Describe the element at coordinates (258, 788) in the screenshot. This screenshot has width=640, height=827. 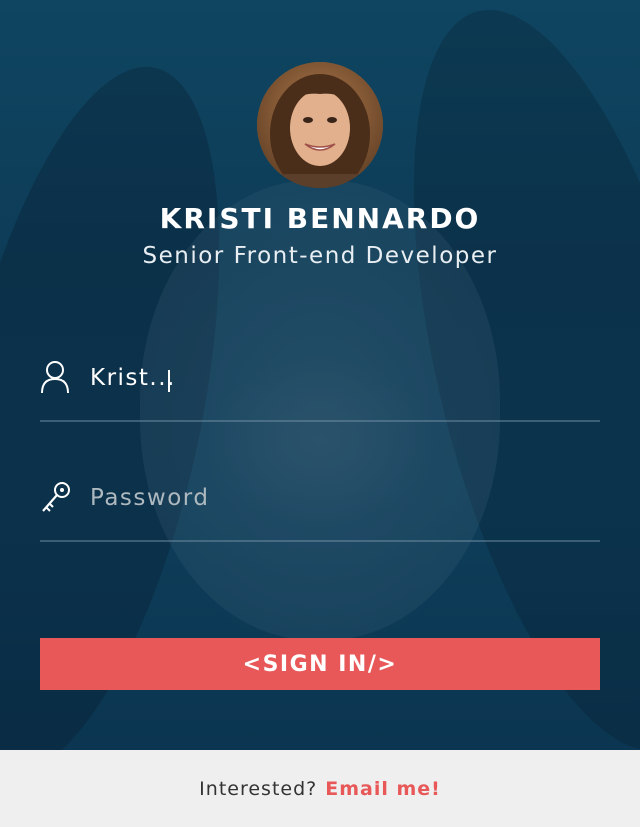
I see `footer-question: Interested?` at that location.